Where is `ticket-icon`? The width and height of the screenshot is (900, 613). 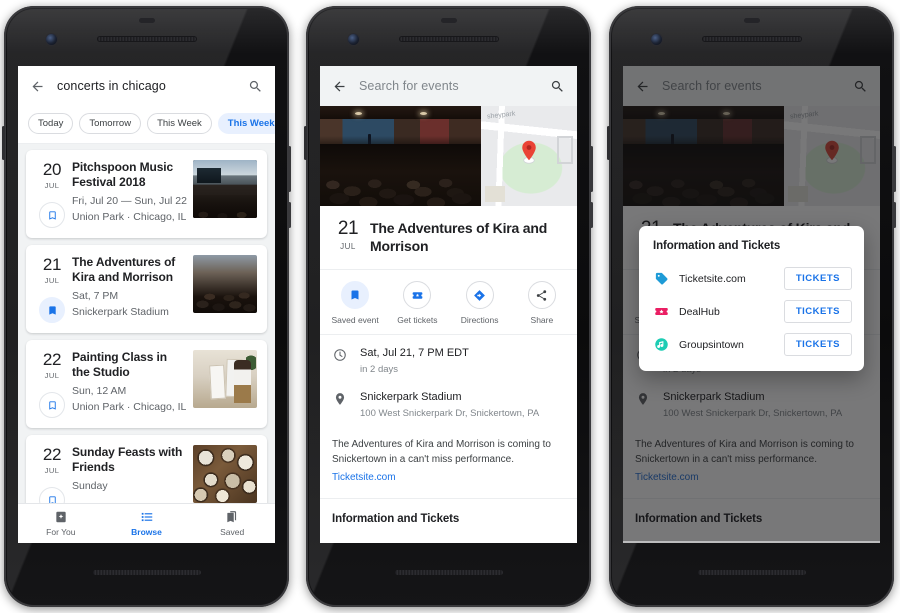 ticket-icon is located at coordinates (417, 295).